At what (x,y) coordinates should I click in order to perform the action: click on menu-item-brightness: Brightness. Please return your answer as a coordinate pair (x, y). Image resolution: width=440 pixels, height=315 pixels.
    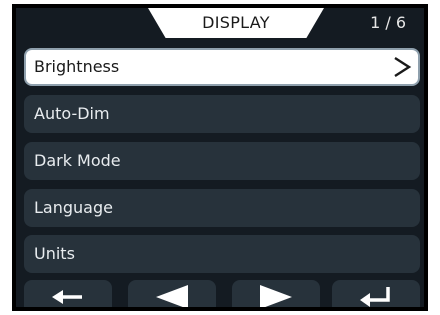
    Looking at the image, I should click on (222, 67).